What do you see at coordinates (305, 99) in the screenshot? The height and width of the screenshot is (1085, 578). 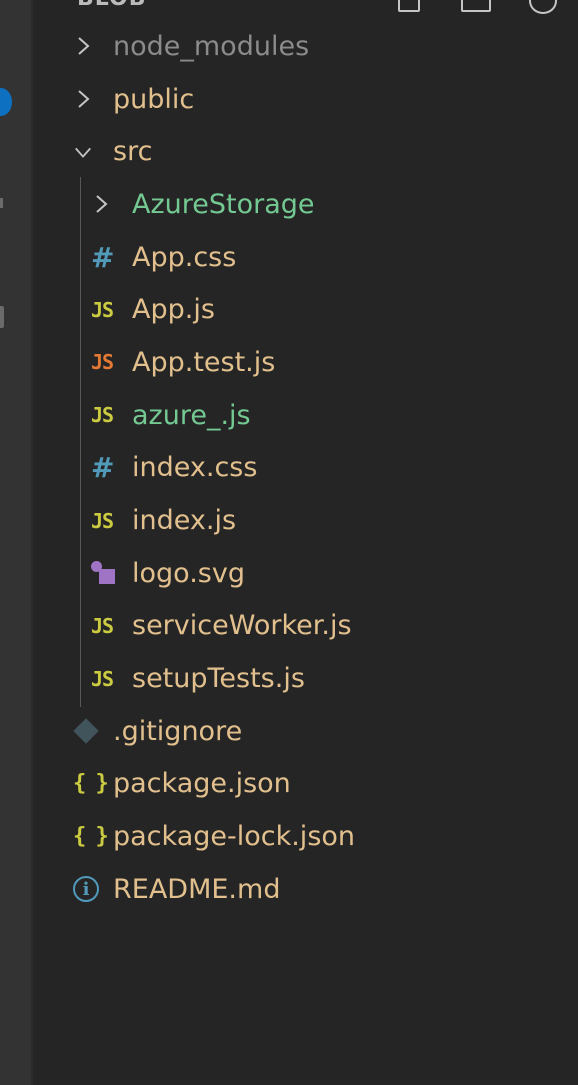 I see `tree-folder: public` at bounding box center [305, 99].